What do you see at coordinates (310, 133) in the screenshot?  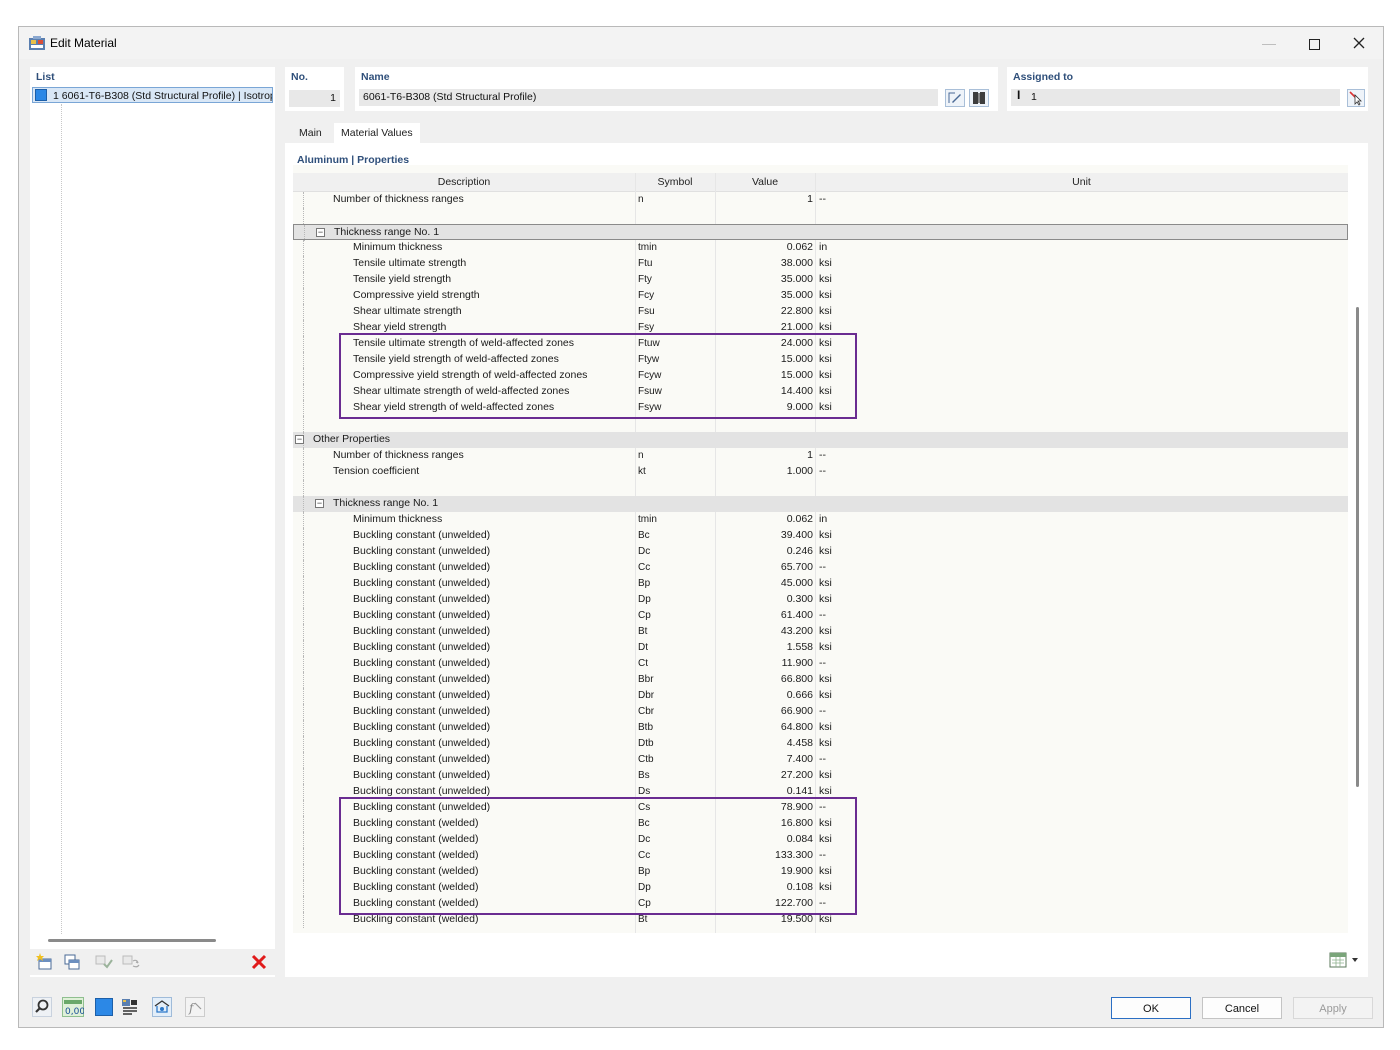 I see `tab-main: Main` at bounding box center [310, 133].